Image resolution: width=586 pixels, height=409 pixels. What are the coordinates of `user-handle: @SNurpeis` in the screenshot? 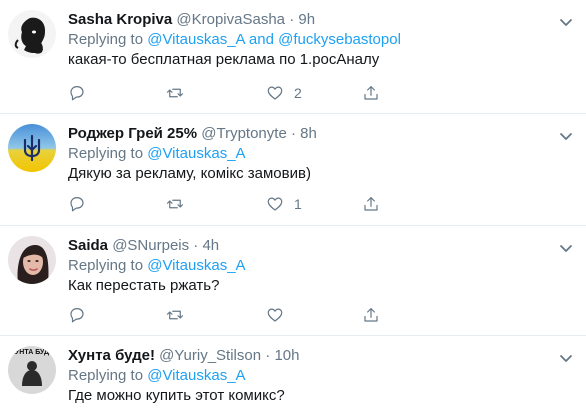 It's located at (150, 245).